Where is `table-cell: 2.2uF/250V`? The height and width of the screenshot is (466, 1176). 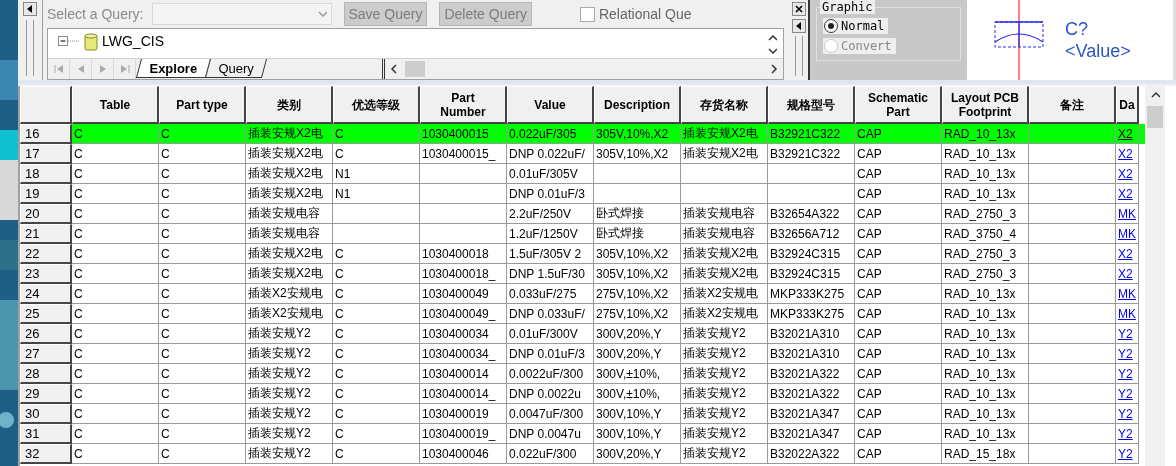
table-cell: 2.2uF/250V is located at coordinates (540, 213).